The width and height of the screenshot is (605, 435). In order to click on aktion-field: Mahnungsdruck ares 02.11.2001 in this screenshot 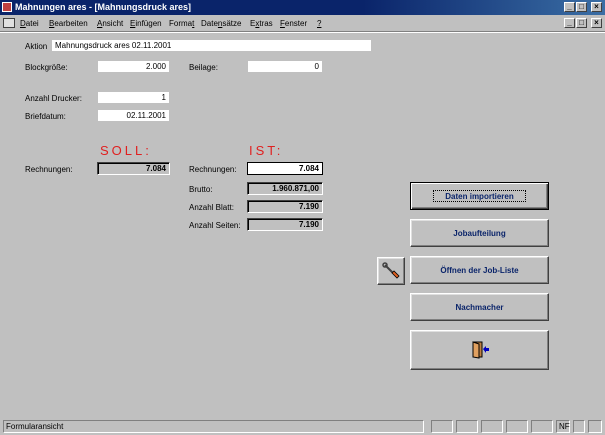, I will do `click(211, 45)`.